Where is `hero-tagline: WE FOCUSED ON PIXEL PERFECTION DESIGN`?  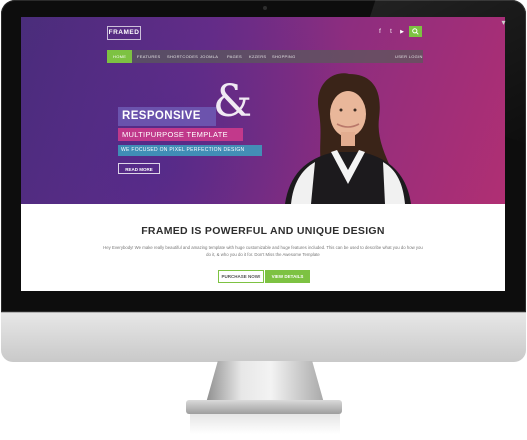
hero-tagline: WE FOCUSED ON PIXEL PERFECTION DESIGN is located at coordinates (190, 150).